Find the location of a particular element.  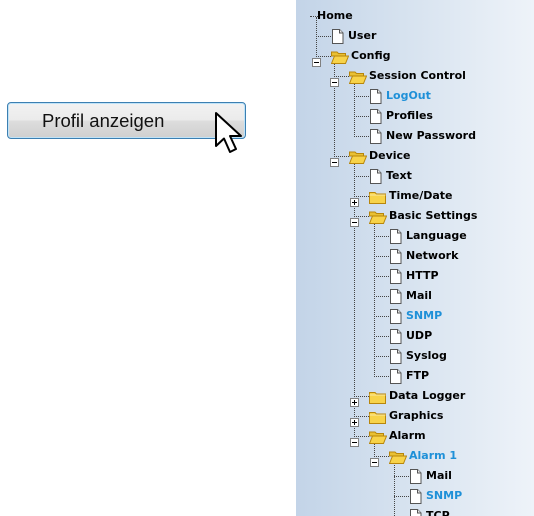

tree-item-label: HTTP is located at coordinates (422, 275).